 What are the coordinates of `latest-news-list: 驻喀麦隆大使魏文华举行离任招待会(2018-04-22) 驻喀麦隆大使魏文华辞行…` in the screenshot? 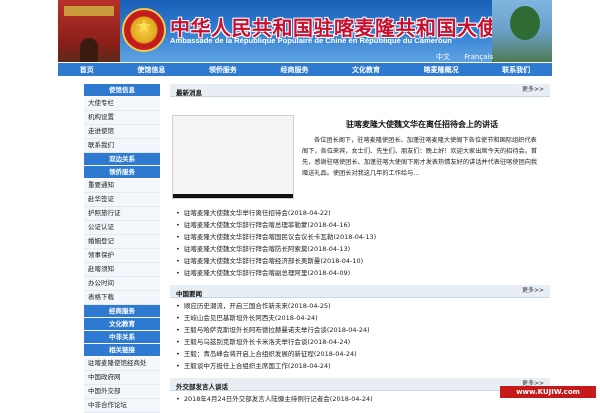 It's located at (360, 243).